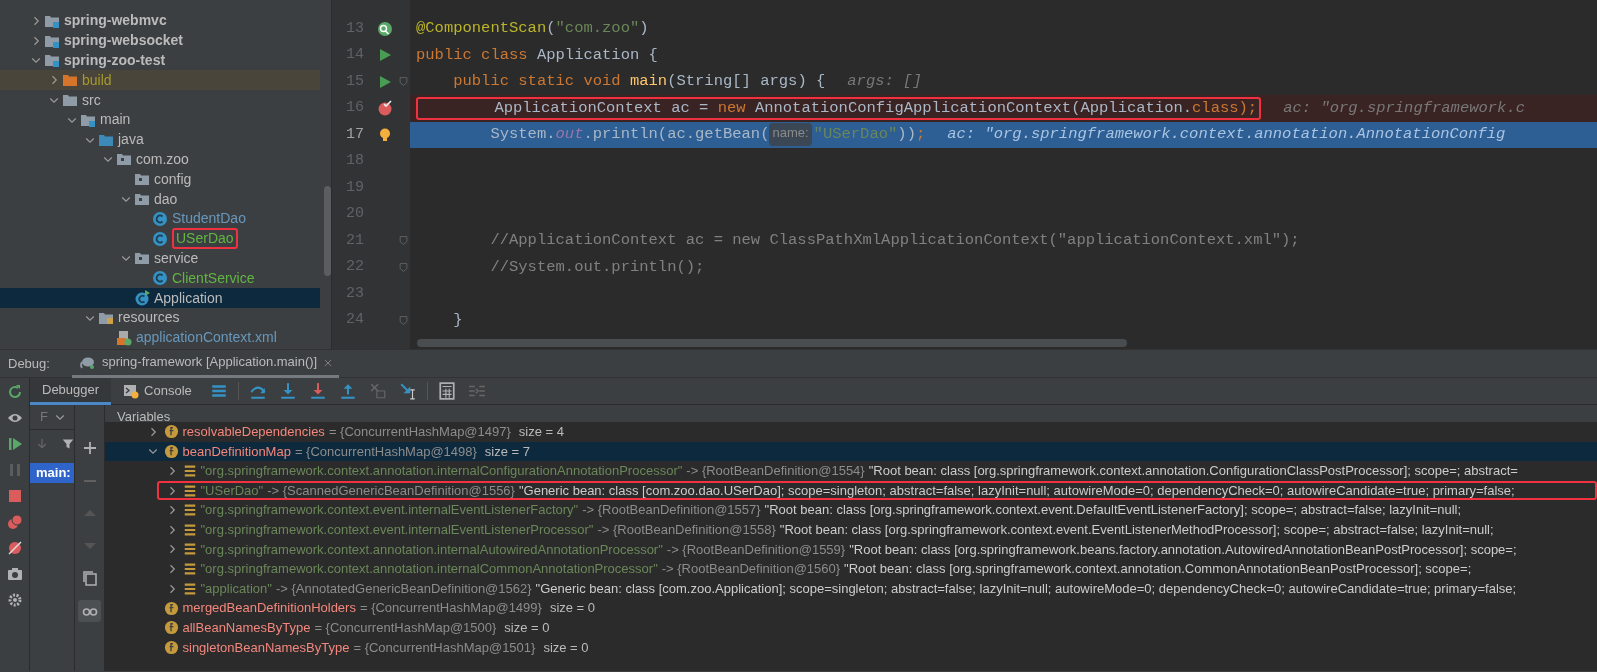  Describe the element at coordinates (89, 578) in the screenshot. I see `copy-icon` at that location.